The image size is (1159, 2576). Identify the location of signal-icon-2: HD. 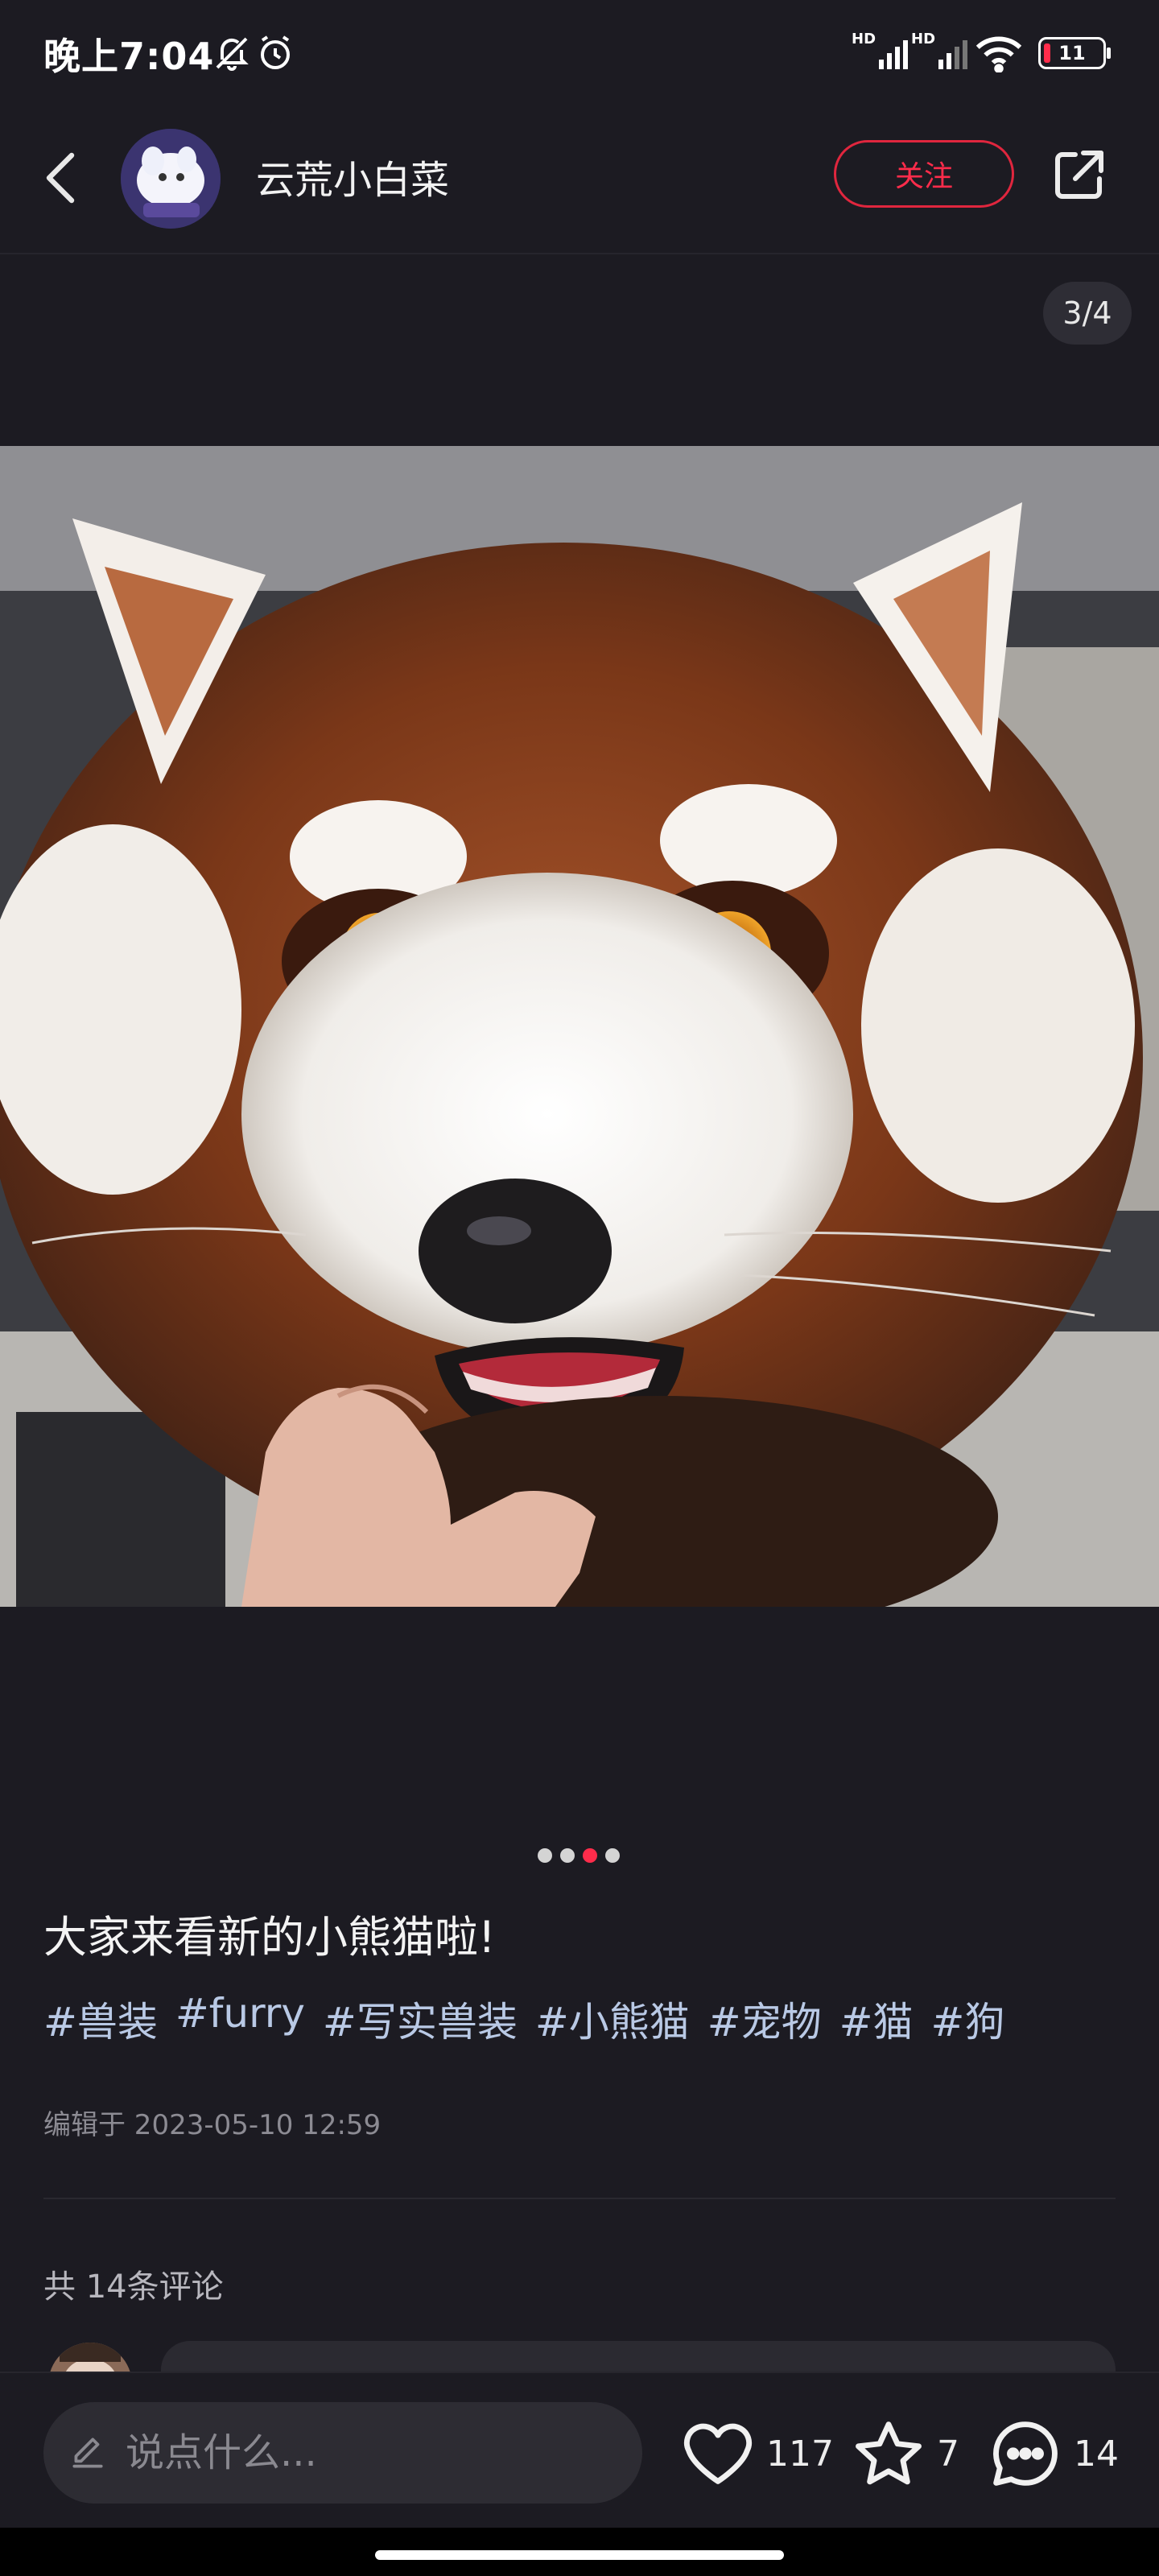
(941, 53).